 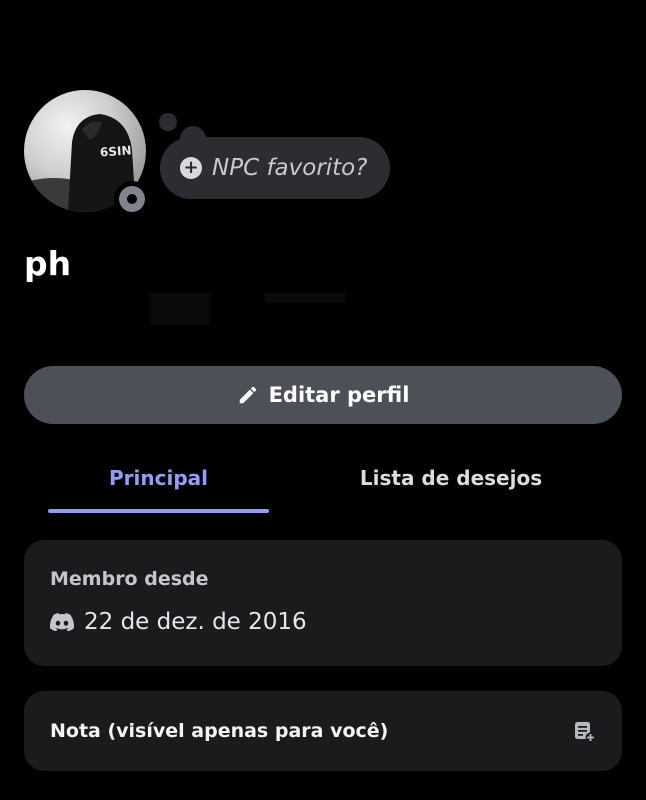 I want to click on member-since-date: 22 de dez. de 2016, so click(x=195, y=622).